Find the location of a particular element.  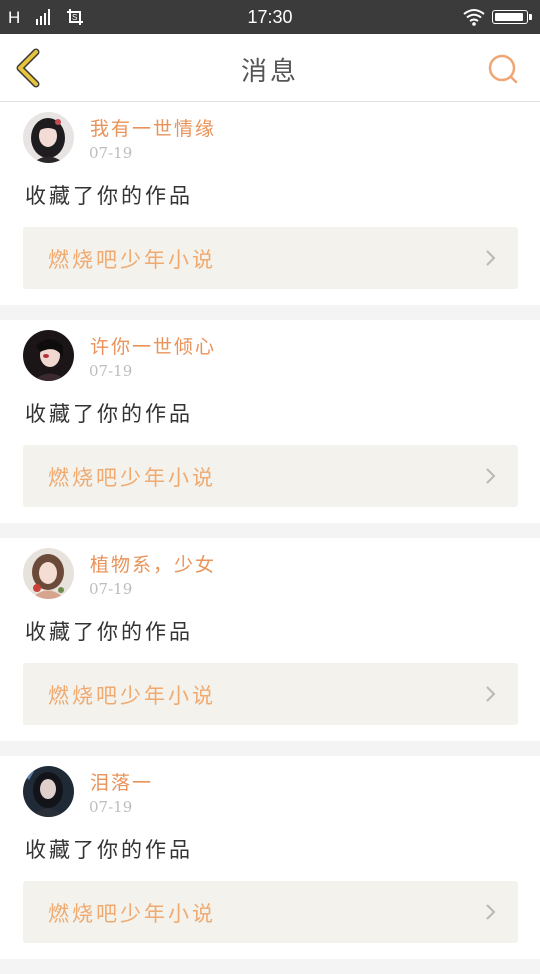

battery-icon is located at coordinates (512, 17).